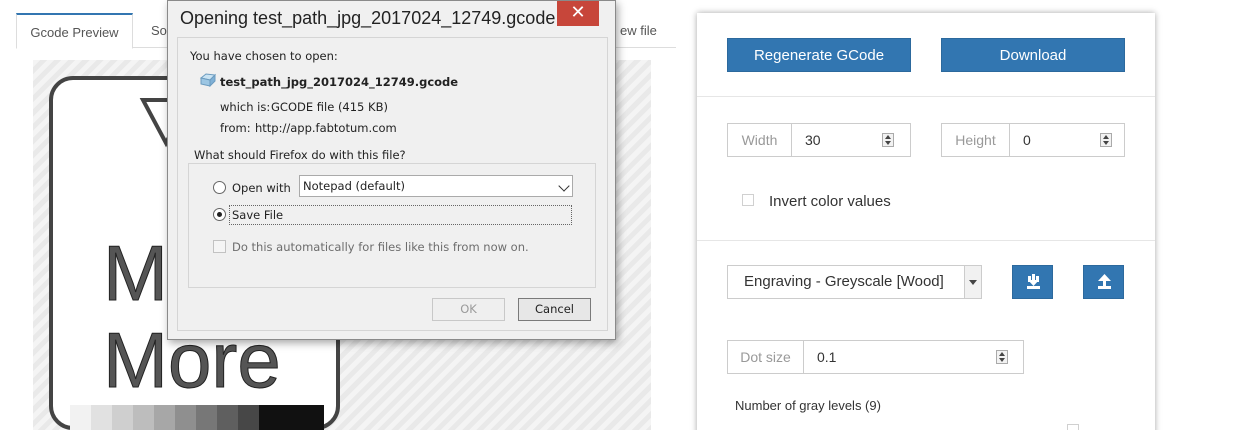 This screenshot has width=1253, height=430. I want to click on file-icon, so click(208, 80).